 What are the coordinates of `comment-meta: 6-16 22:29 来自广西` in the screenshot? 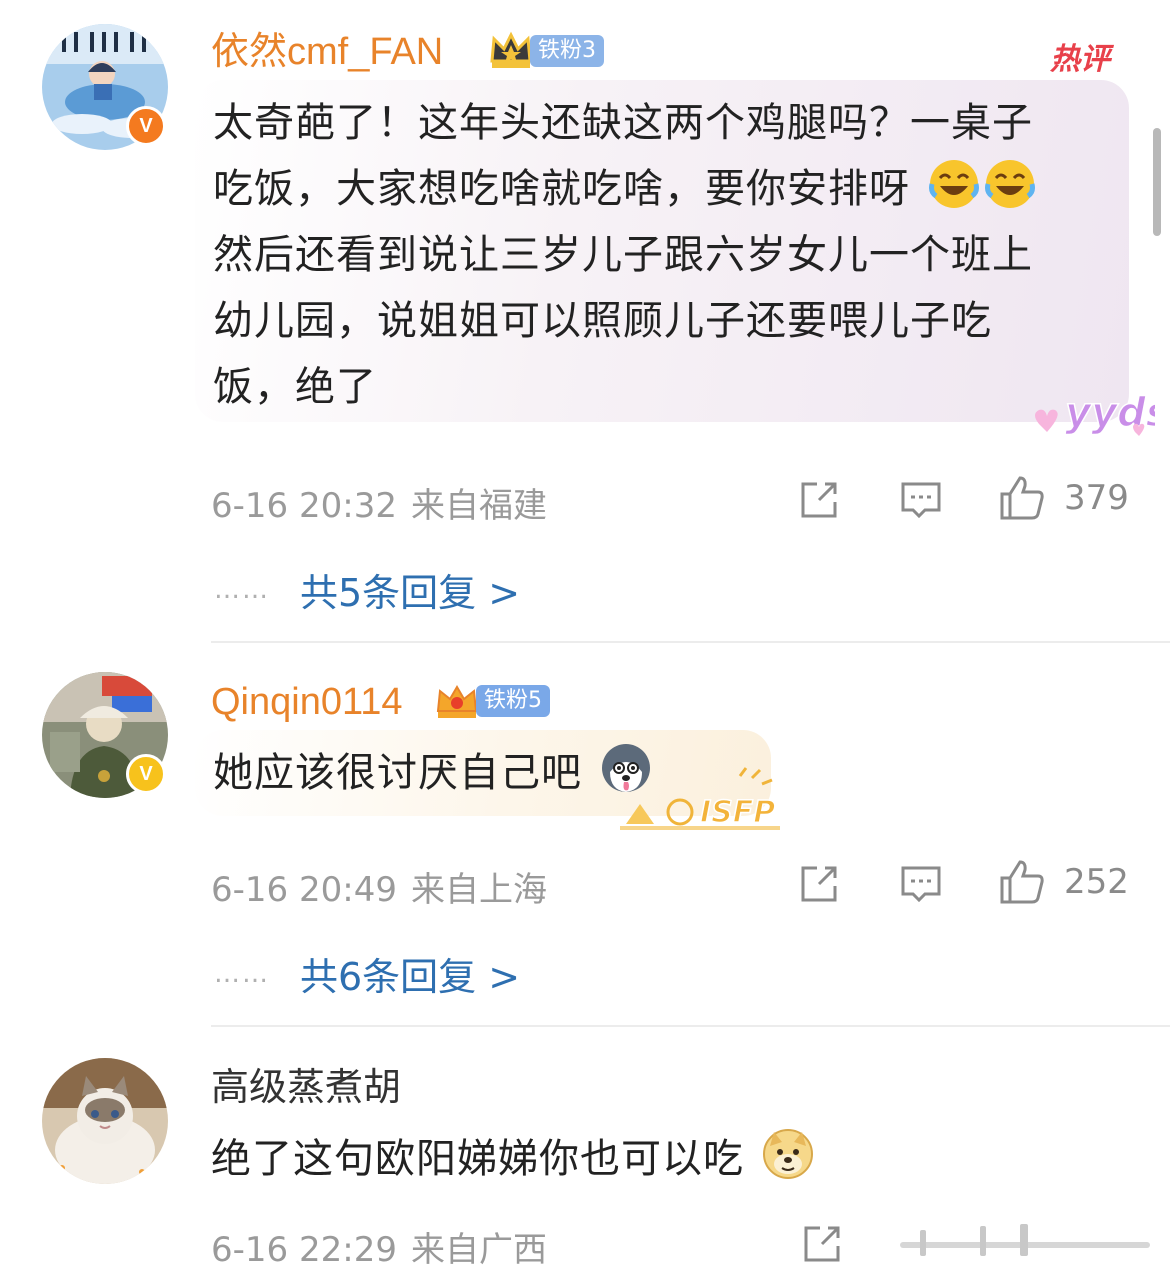 It's located at (379, 1246).